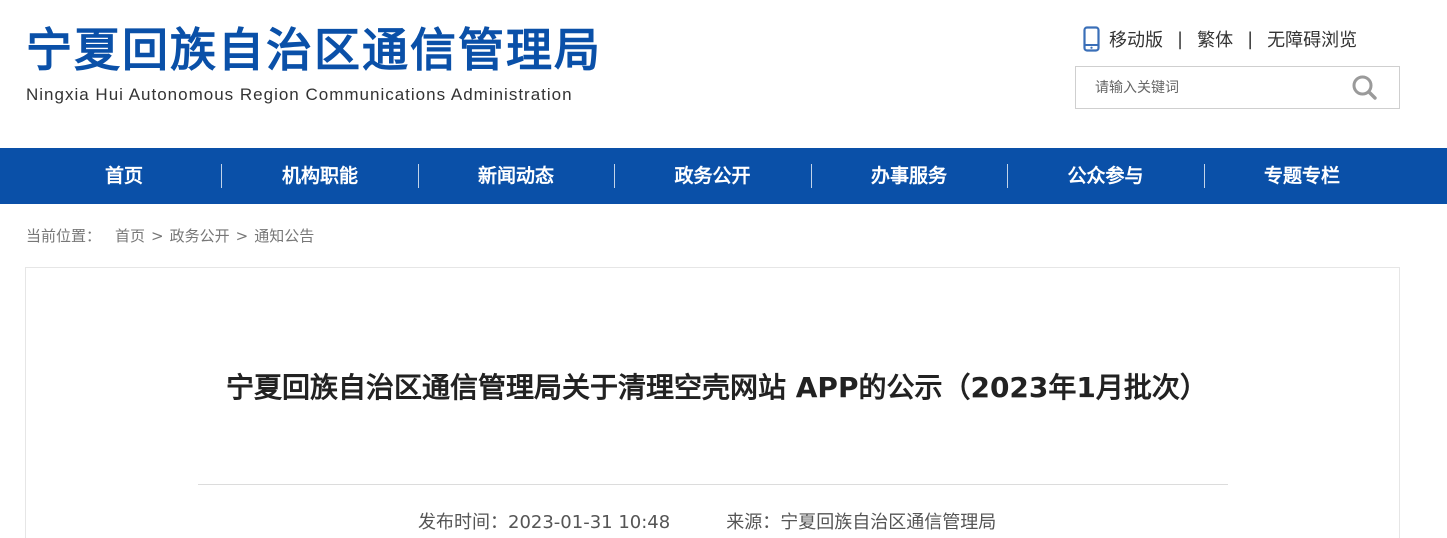 Image resolution: width=1447 pixels, height=538 pixels. Describe the element at coordinates (717, 387) in the screenshot. I see `article-title: 宁夏回族自治区通信管理局关于清理空壳网站 APP的公示（2023年1月批次）` at that location.